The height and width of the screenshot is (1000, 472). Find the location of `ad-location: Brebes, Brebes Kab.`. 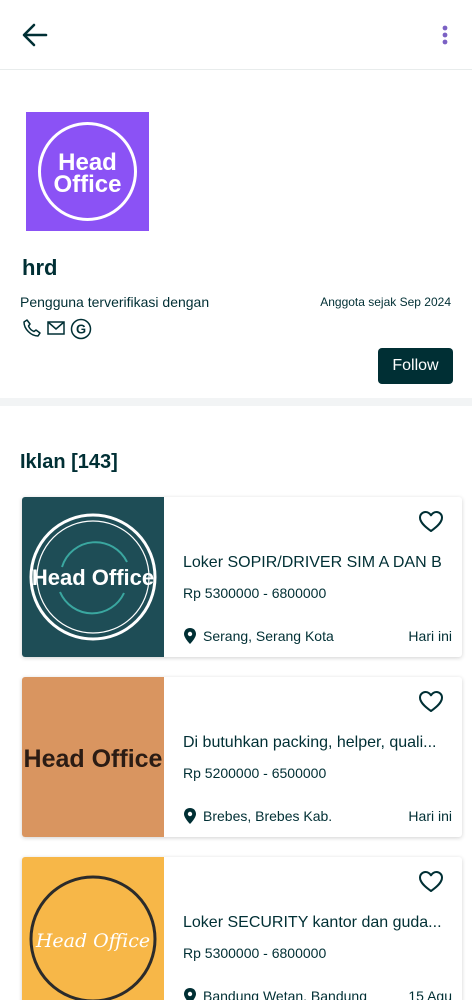

ad-location: Brebes, Brebes Kab. is located at coordinates (257, 816).